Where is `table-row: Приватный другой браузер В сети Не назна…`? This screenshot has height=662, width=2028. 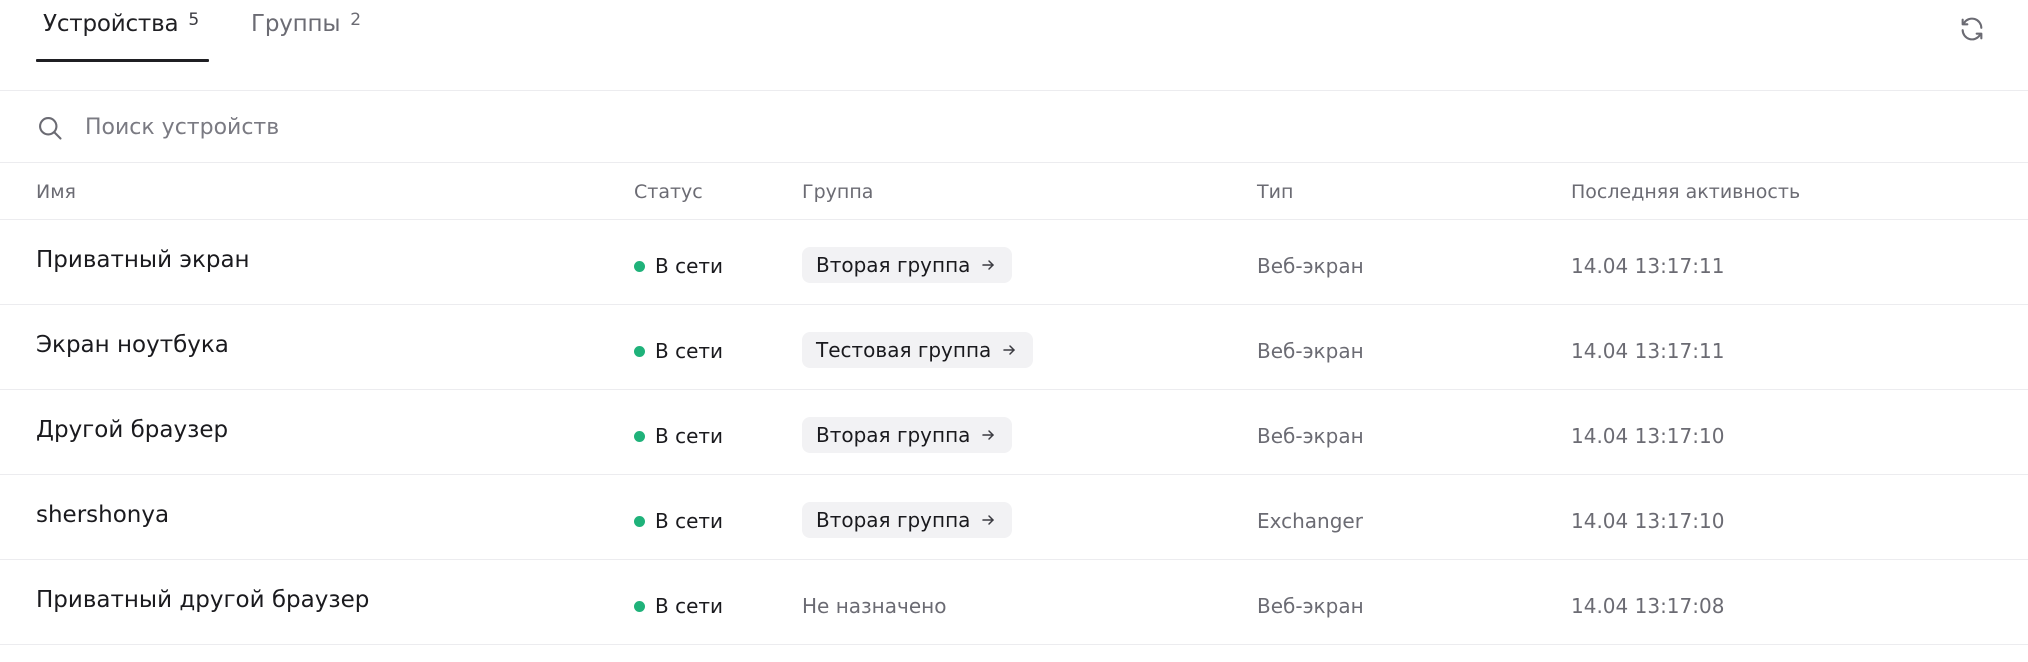 table-row: Приватный другой браузер В сети Не назна… is located at coordinates (1014, 602).